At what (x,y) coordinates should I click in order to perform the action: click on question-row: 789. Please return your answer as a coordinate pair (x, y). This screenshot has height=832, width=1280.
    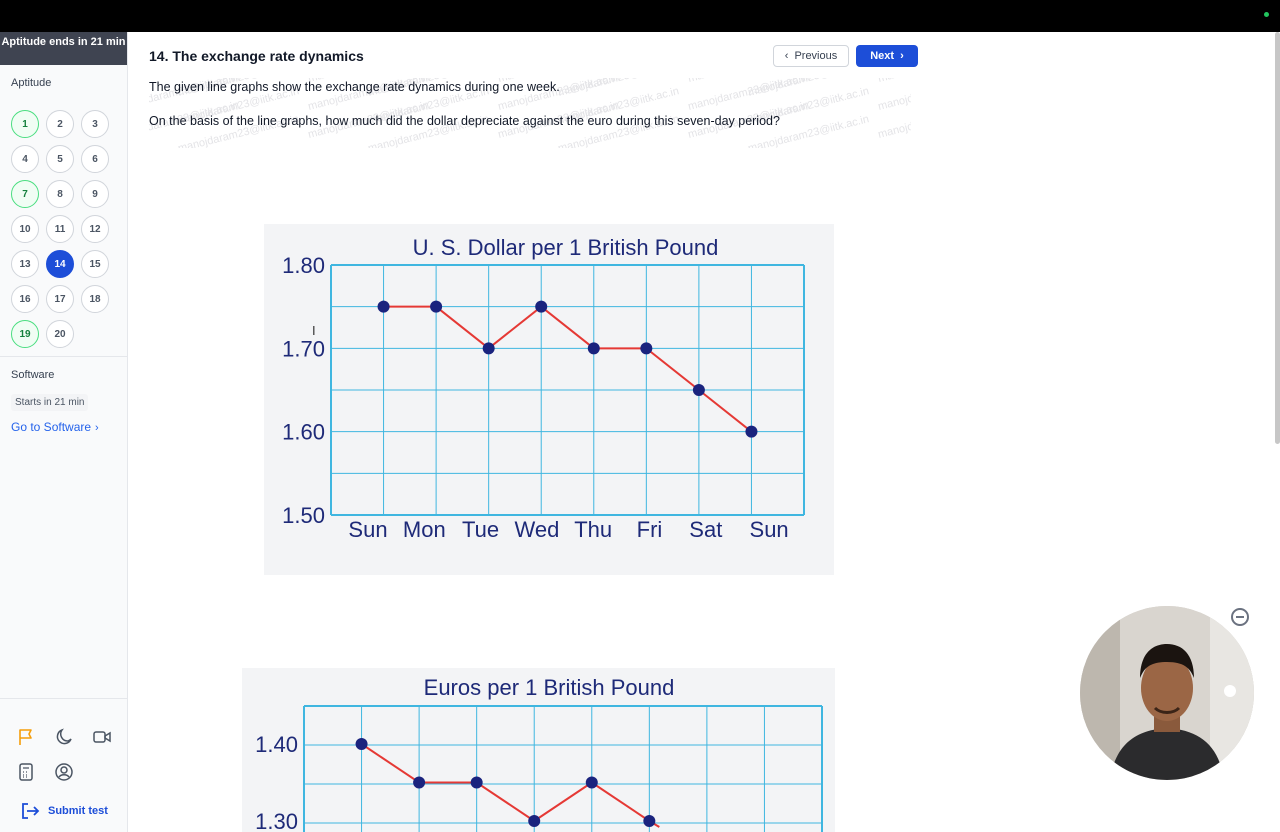
    Looking at the image, I should click on (66, 197).